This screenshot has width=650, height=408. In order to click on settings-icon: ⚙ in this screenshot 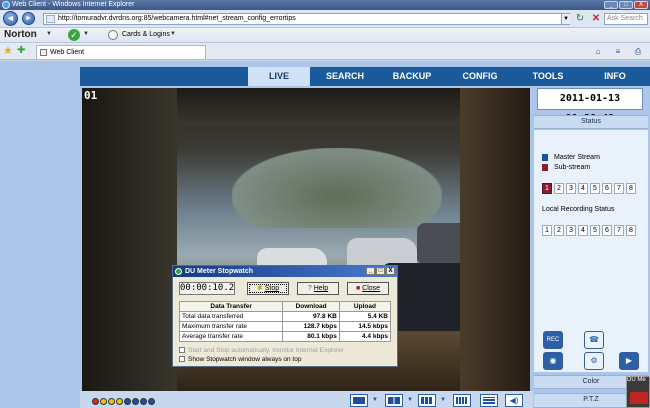, I will do `click(594, 361)`.